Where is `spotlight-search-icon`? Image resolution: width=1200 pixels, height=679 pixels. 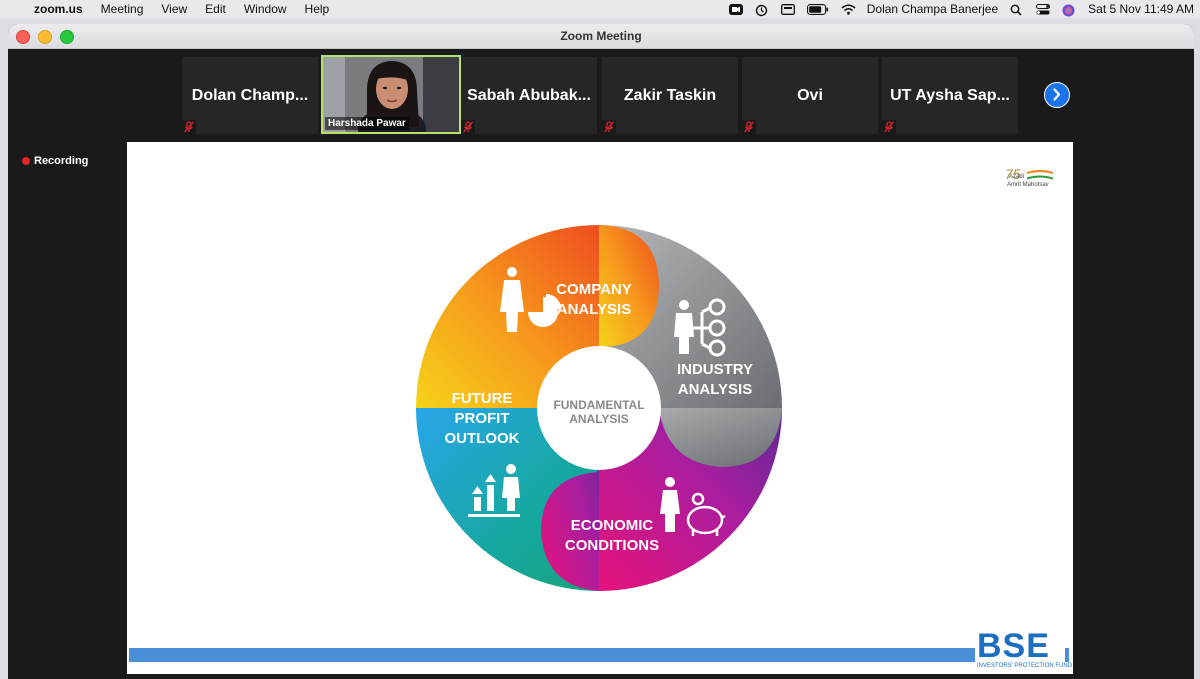 spotlight-search-icon is located at coordinates (1017, 10).